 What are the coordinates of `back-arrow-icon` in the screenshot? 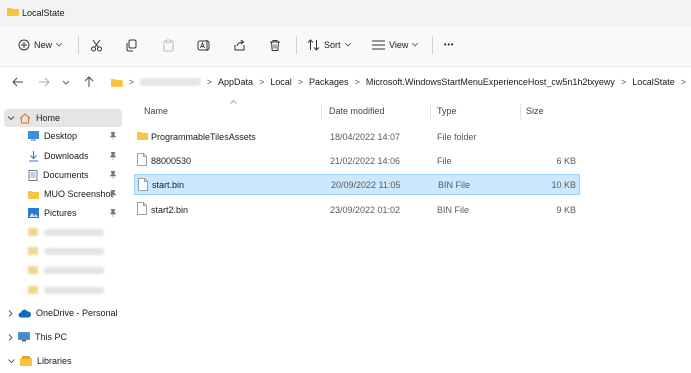 It's located at (18, 82).